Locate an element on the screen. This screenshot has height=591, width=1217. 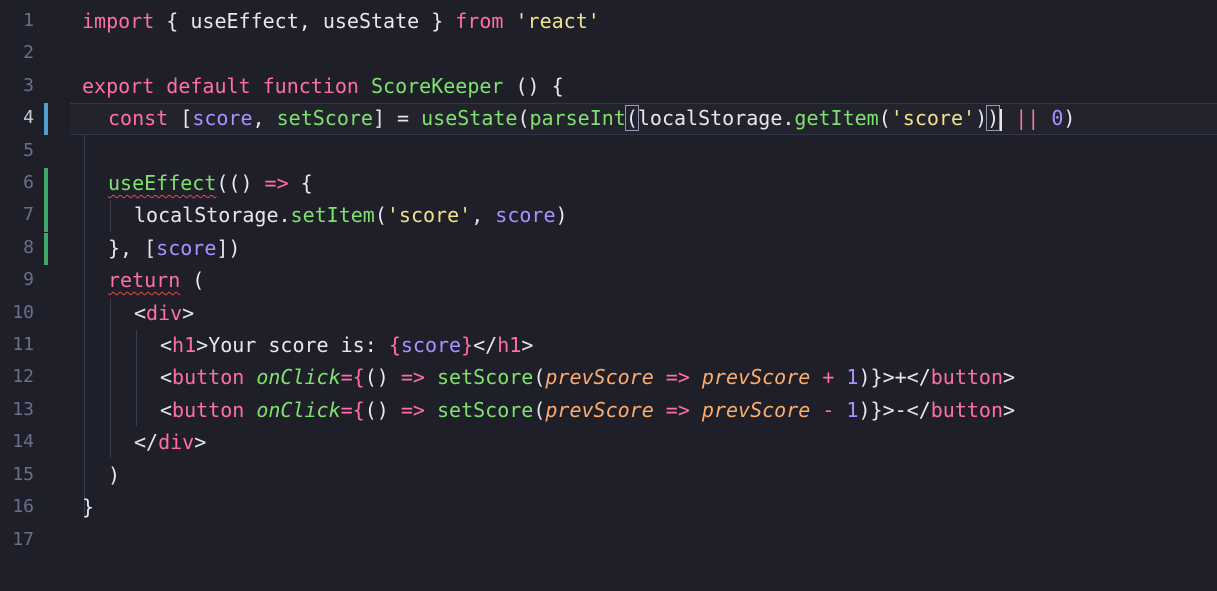
code-line-15: 15 ) is located at coordinates (608, 476).